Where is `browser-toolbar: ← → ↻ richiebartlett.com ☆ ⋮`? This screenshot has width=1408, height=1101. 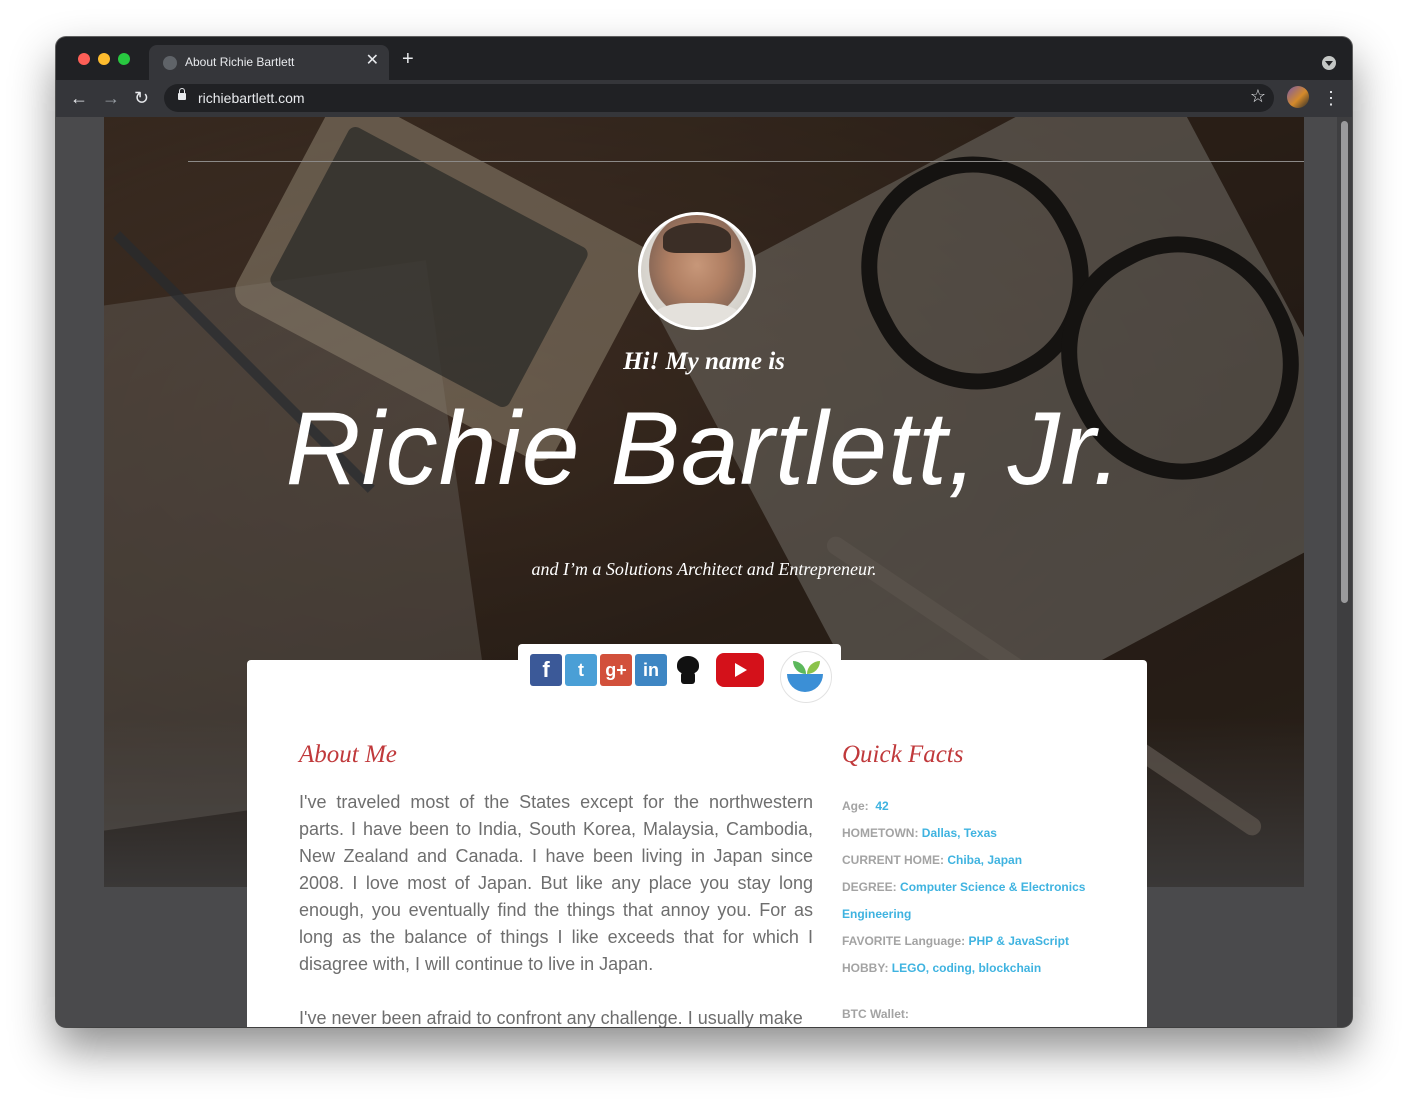 browser-toolbar: ← → ↻ richiebartlett.com ☆ ⋮ is located at coordinates (704, 98).